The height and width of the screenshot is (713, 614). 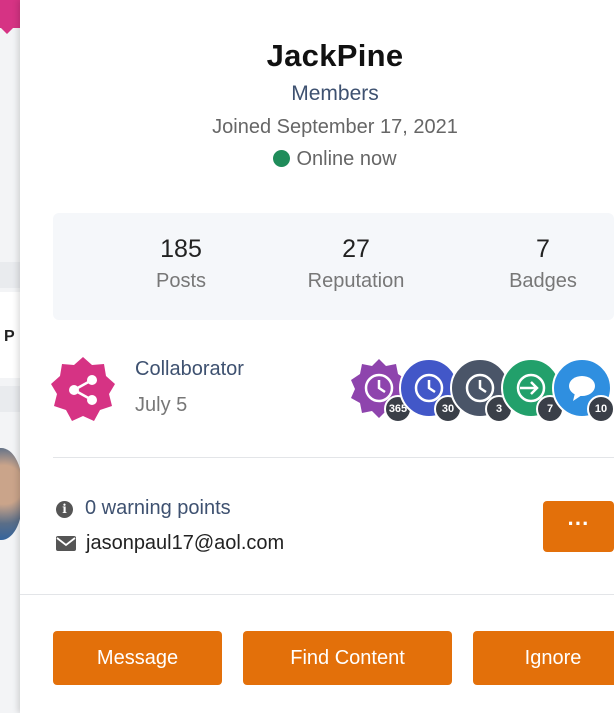 What do you see at coordinates (578, 526) in the screenshot?
I see `more-options-button: ···` at bounding box center [578, 526].